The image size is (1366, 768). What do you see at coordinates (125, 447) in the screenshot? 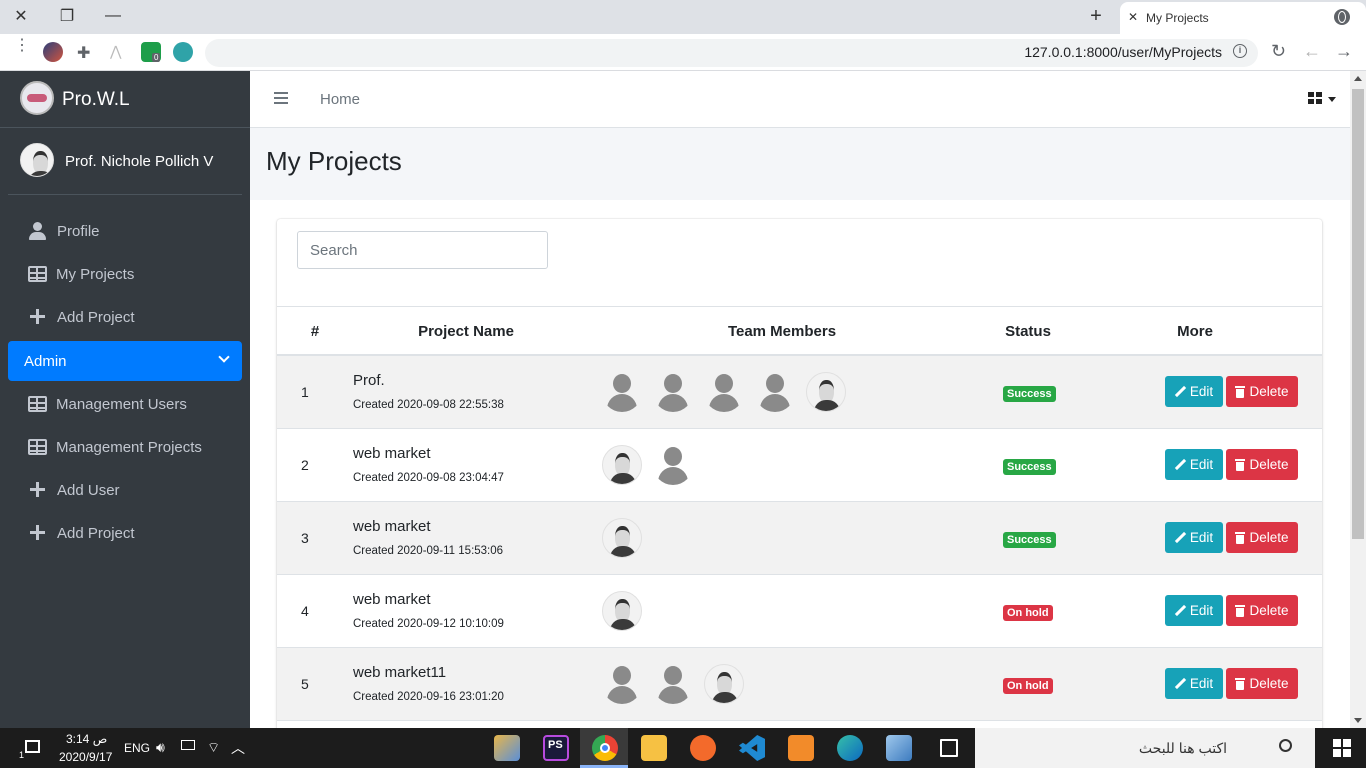
I see `sidebar-item-management-projects: Management Projects` at bounding box center [125, 447].